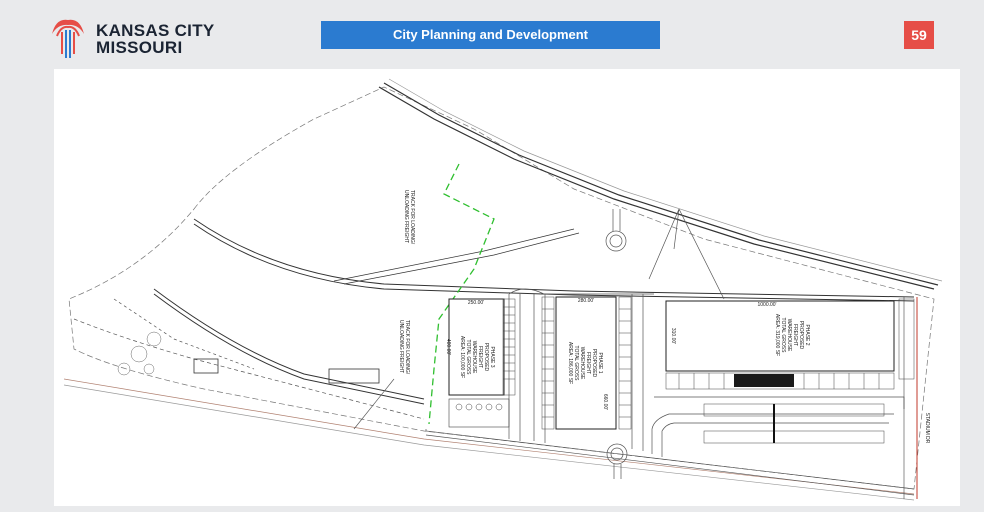 Image resolution: width=984 pixels, height=512 pixels. What do you see at coordinates (605, 402) in the screenshot?
I see `dim-phase1-side: 660.00'` at bounding box center [605, 402].